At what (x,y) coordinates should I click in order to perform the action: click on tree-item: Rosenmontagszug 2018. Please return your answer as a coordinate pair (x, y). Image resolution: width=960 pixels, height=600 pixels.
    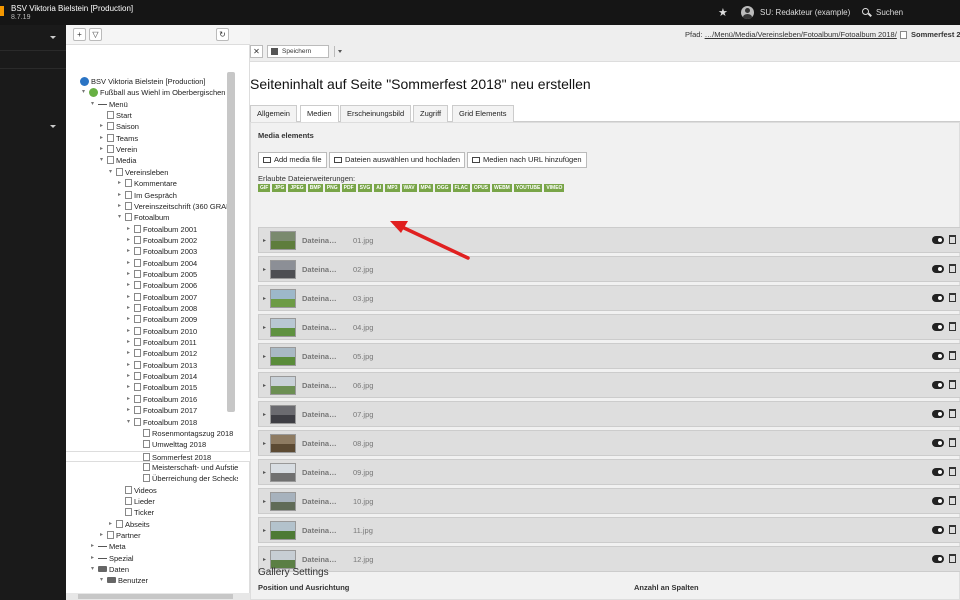
    Looking at the image, I should click on (152, 433).